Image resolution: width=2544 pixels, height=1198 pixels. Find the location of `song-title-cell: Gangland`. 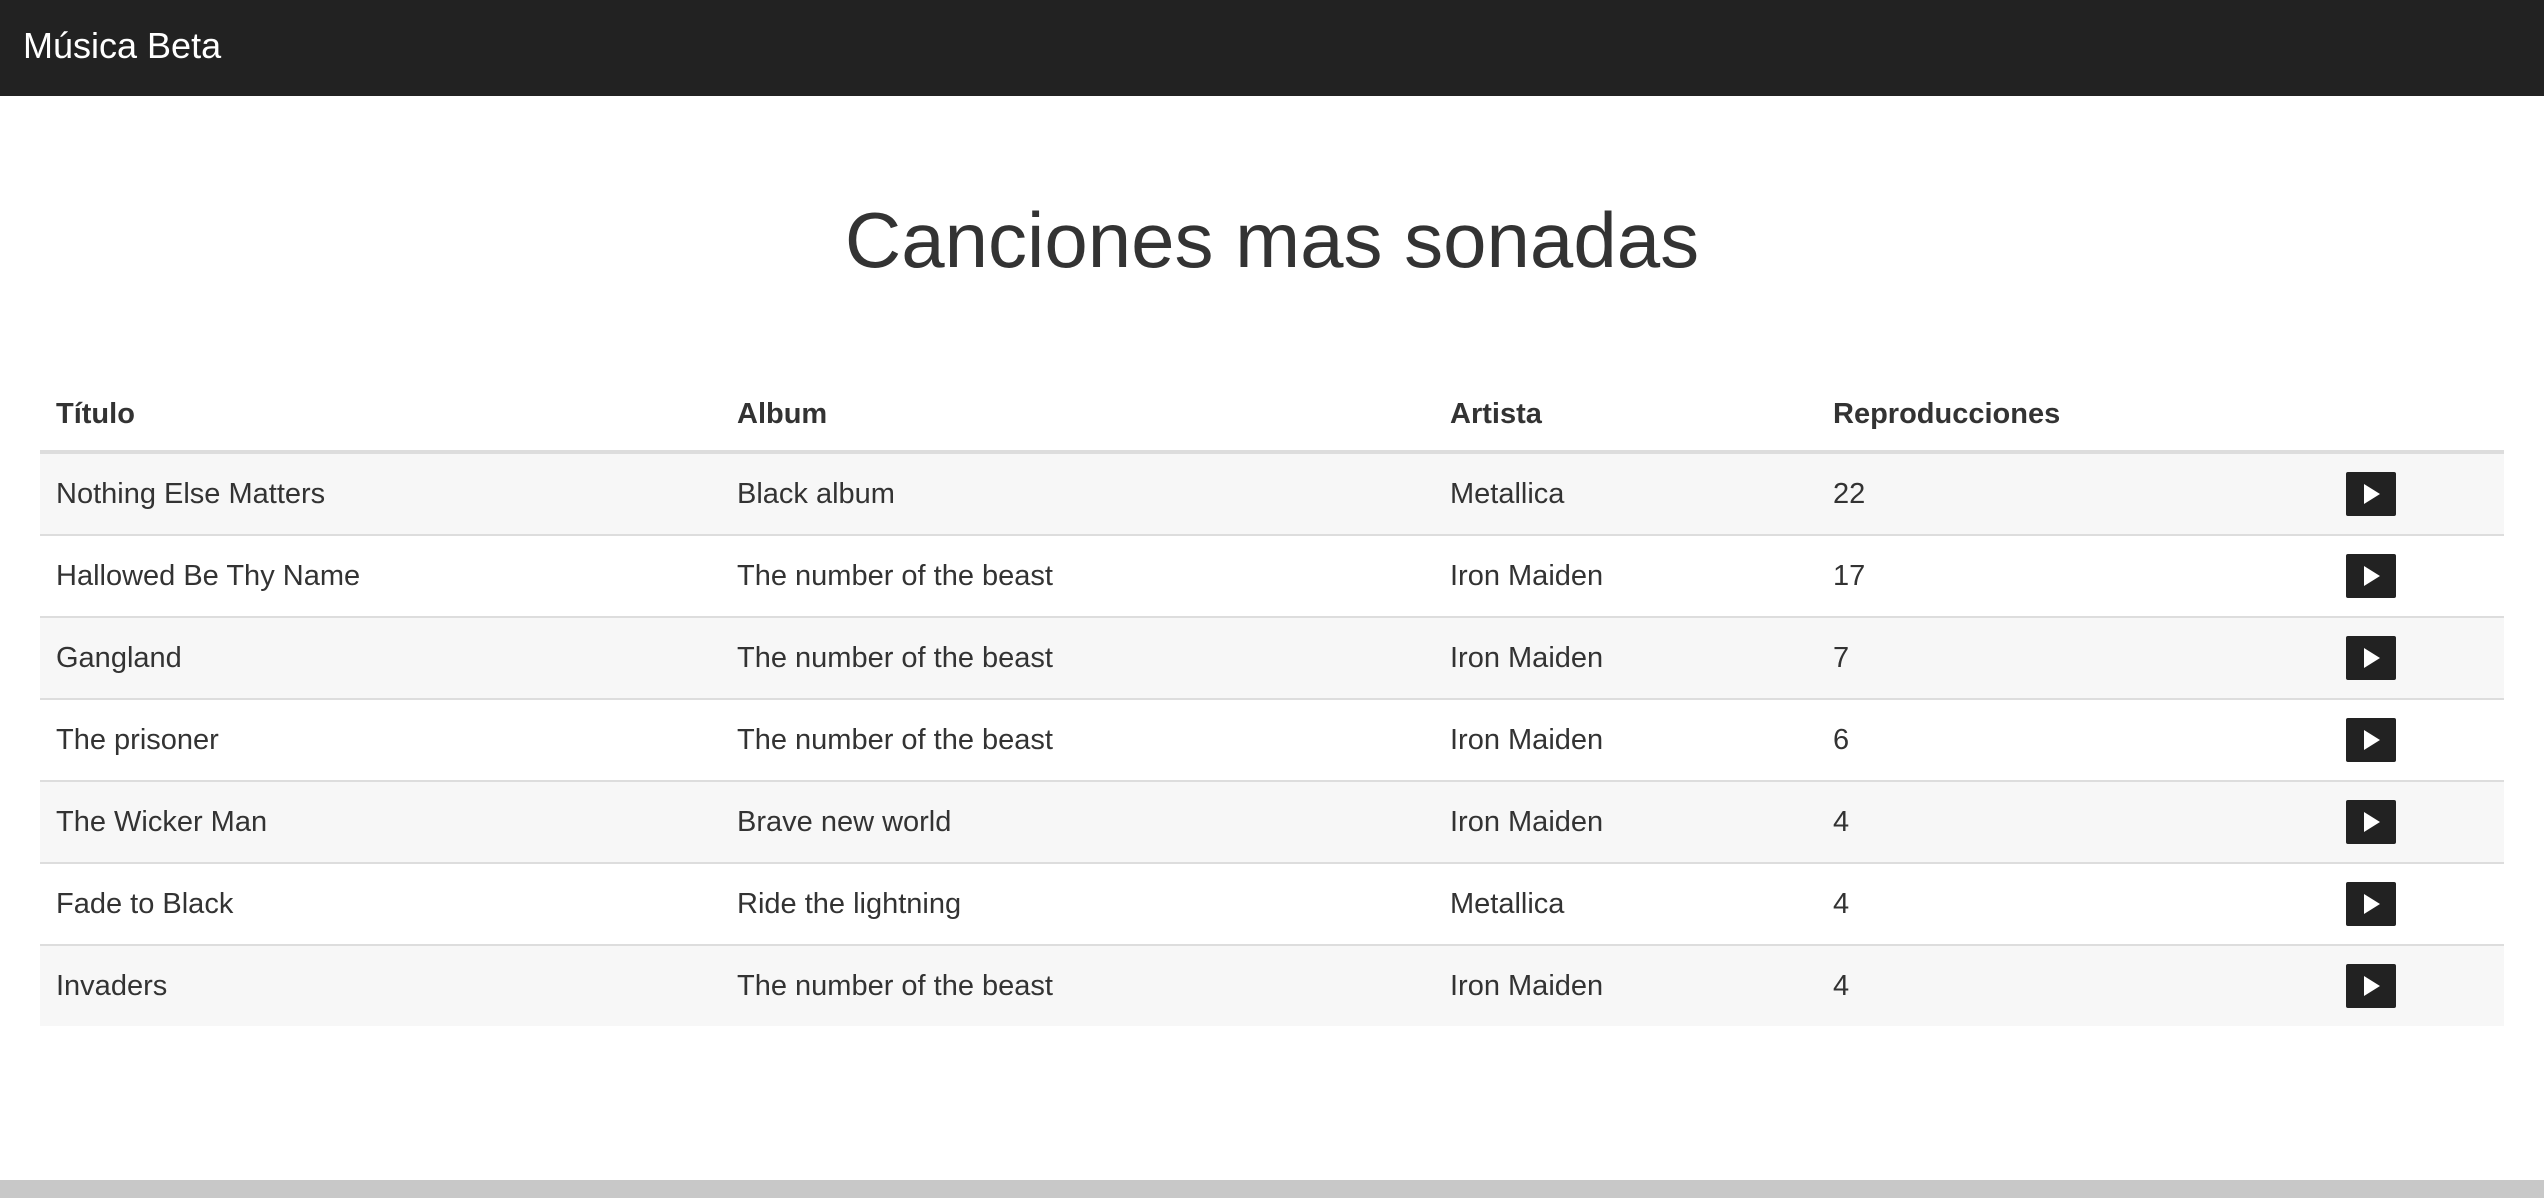

song-title-cell: Gangland is located at coordinates (380, 658).